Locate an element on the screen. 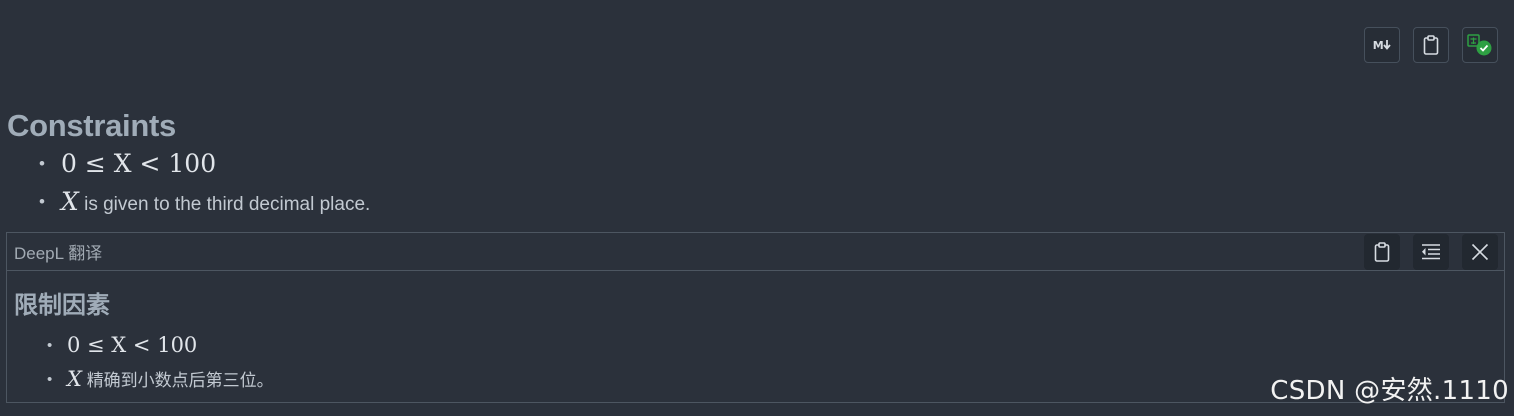  constraint-item-2: X is given to the third decimal place. is located at coordinates (771, 203).